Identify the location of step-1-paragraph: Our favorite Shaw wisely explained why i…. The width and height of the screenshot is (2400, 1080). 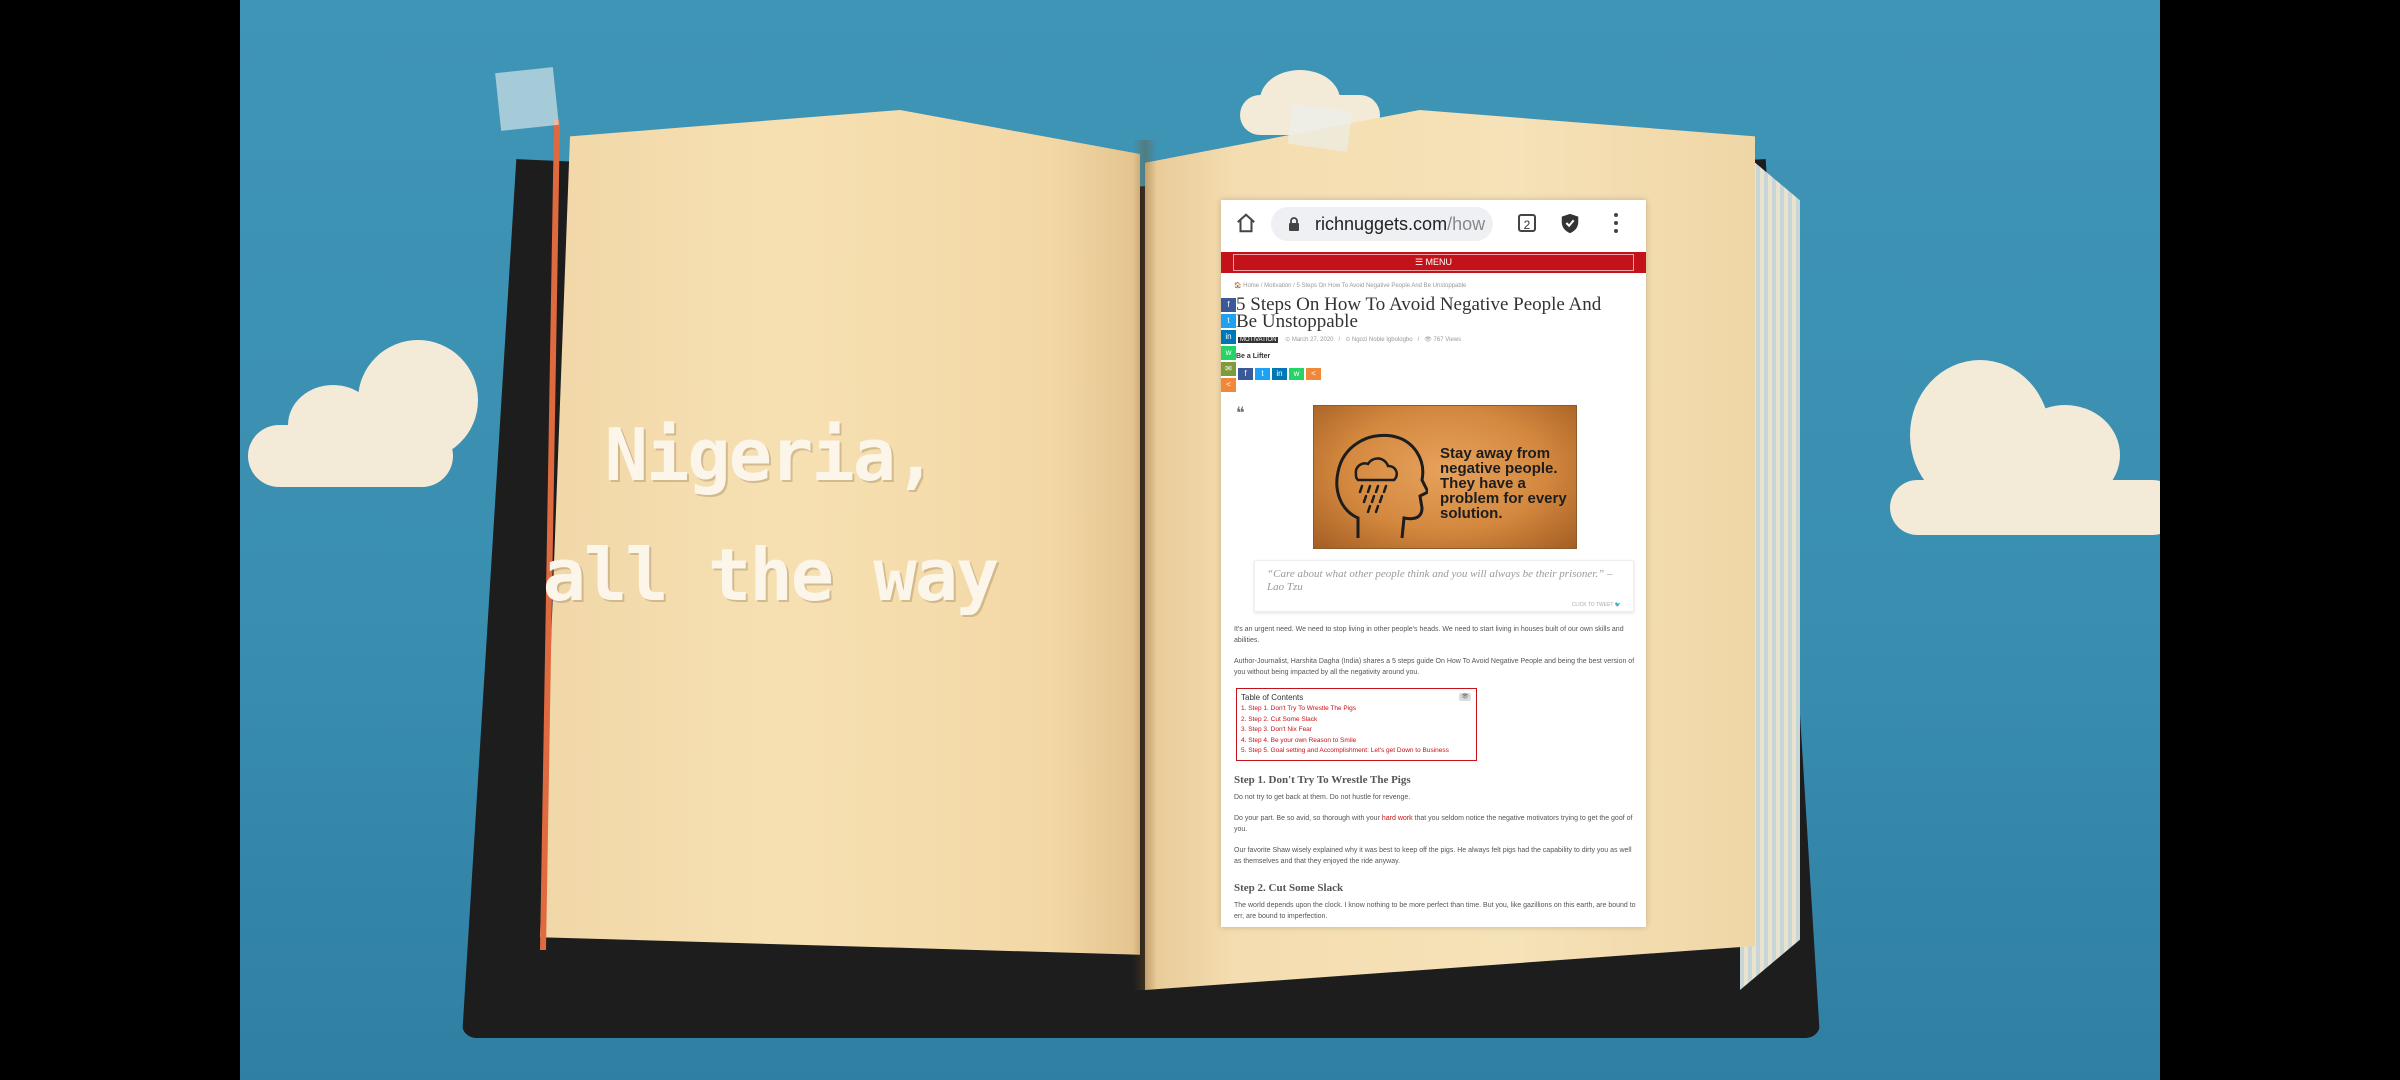
(1433, 856).